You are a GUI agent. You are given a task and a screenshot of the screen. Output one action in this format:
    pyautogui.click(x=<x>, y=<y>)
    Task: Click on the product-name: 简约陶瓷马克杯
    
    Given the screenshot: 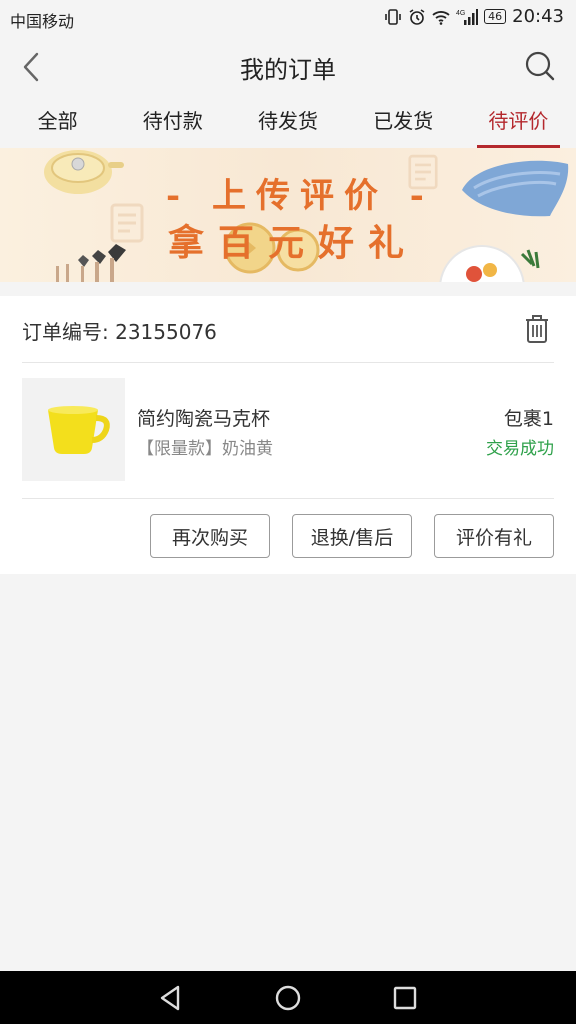 What is the action you would take?
    pyautogui.click(x=204, y=419)
    